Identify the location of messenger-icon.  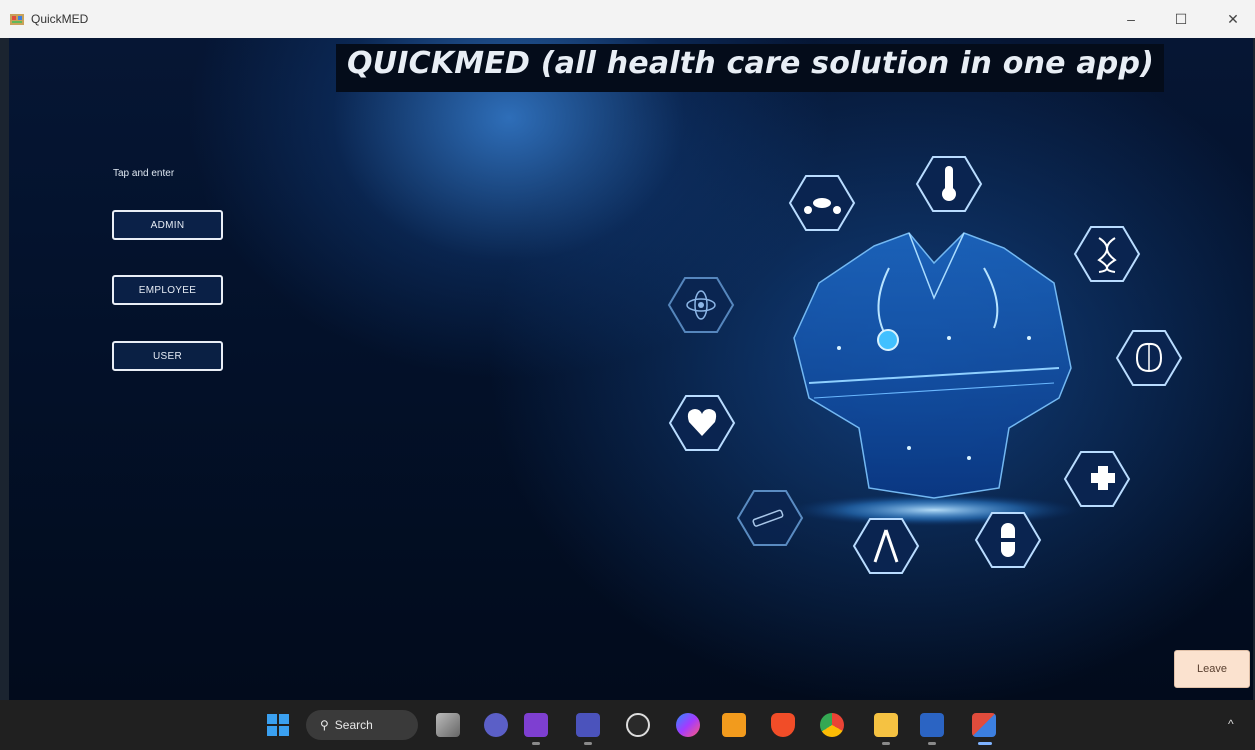
(688, 725).